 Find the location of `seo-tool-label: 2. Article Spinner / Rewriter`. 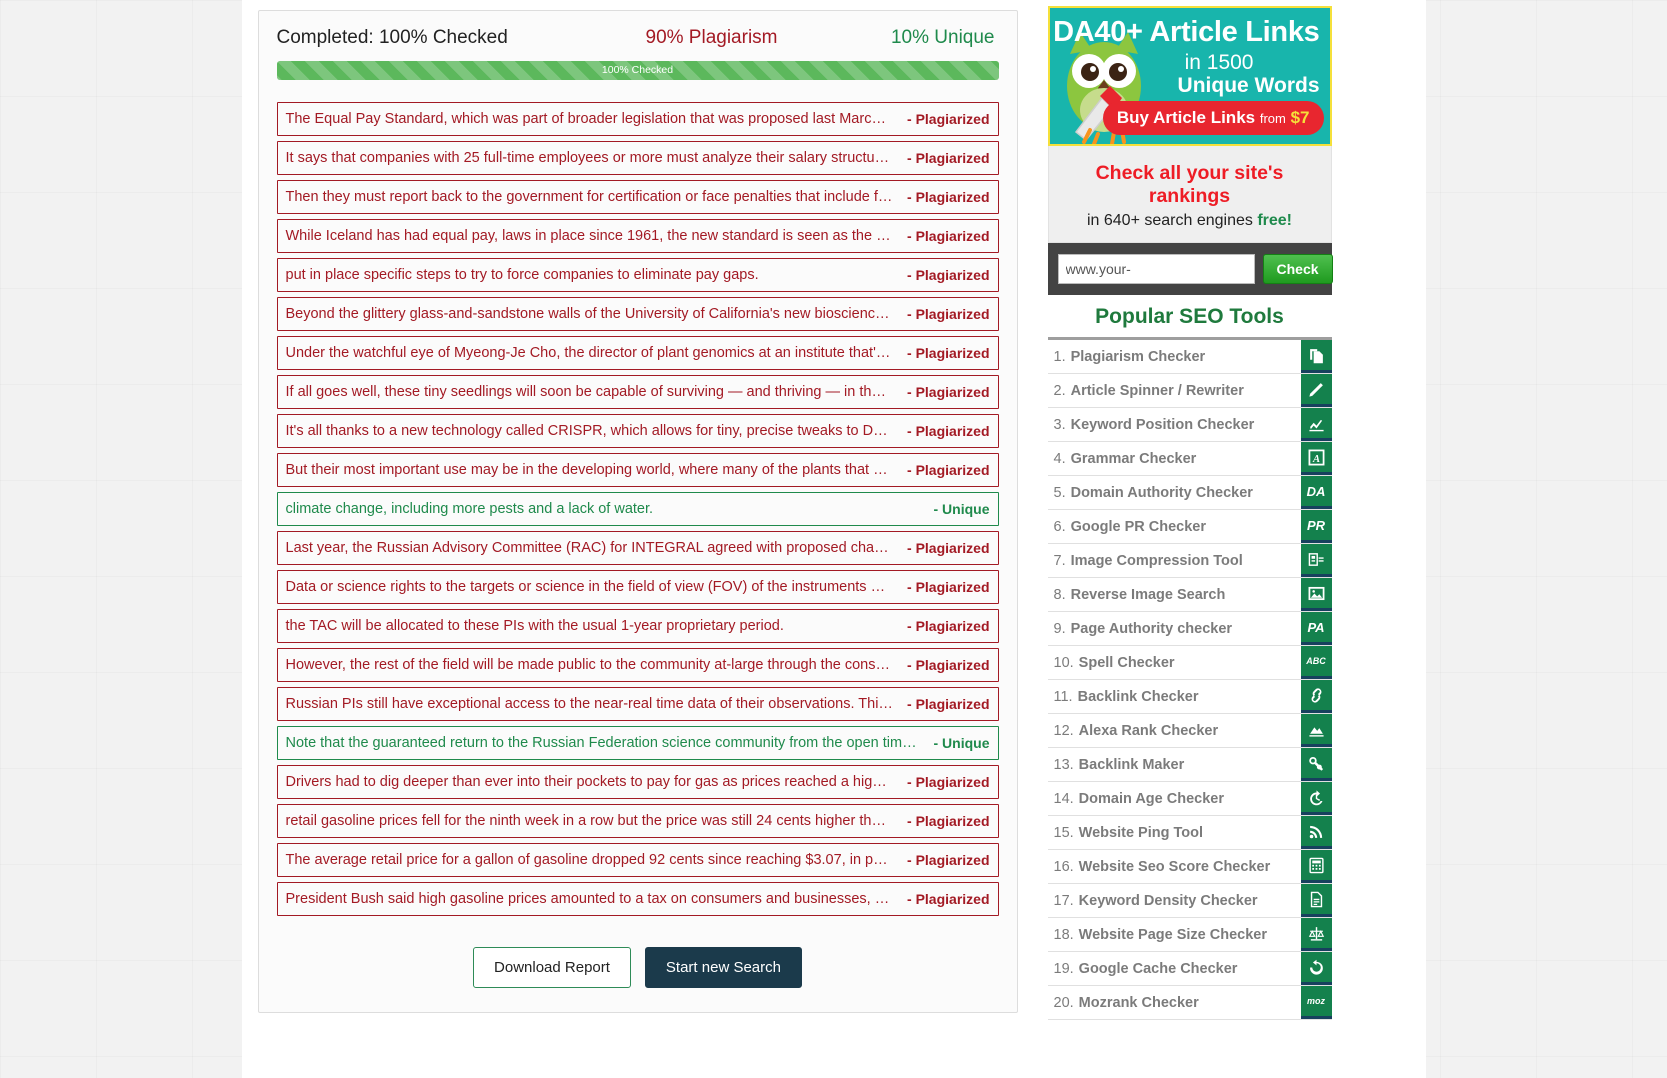

seo-tool-label: 2. Article Spinner / Rewriter is located at coordinates (1174, 390).